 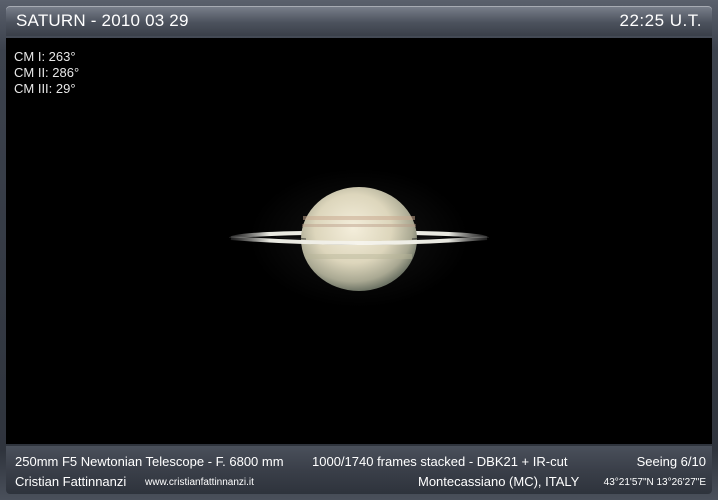 I want to click on header-bar: SATURN - 2010 03 29 22:25 U.T., so click(x=359, y=21).